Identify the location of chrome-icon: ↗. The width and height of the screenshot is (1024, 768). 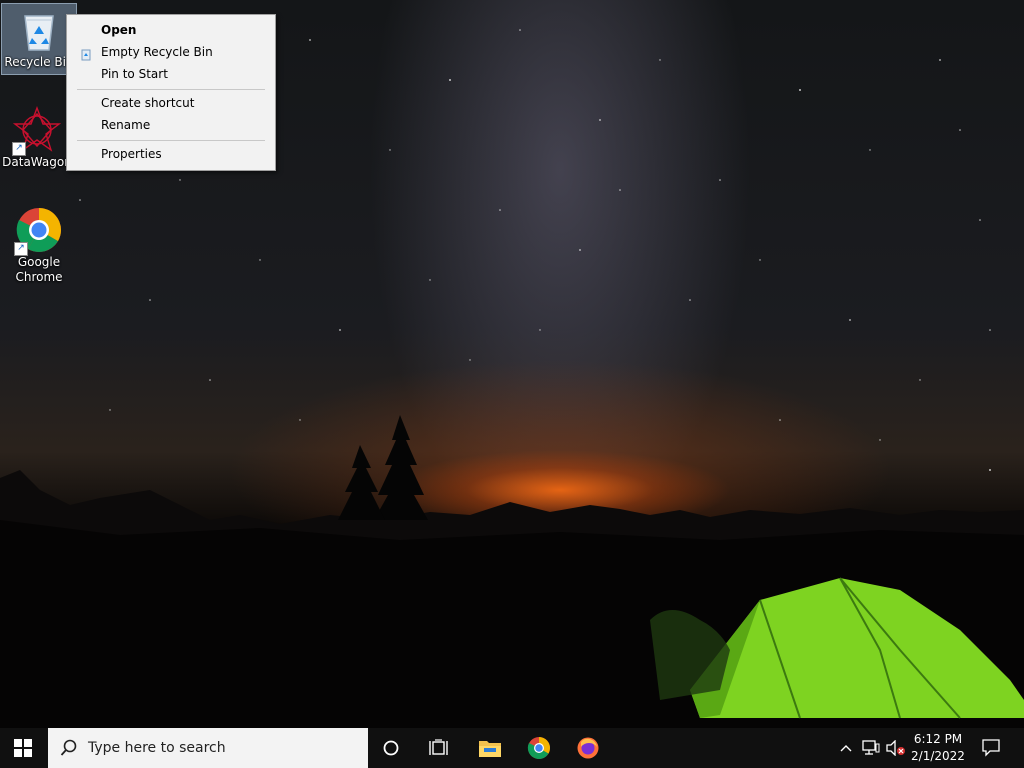
(38, 231).